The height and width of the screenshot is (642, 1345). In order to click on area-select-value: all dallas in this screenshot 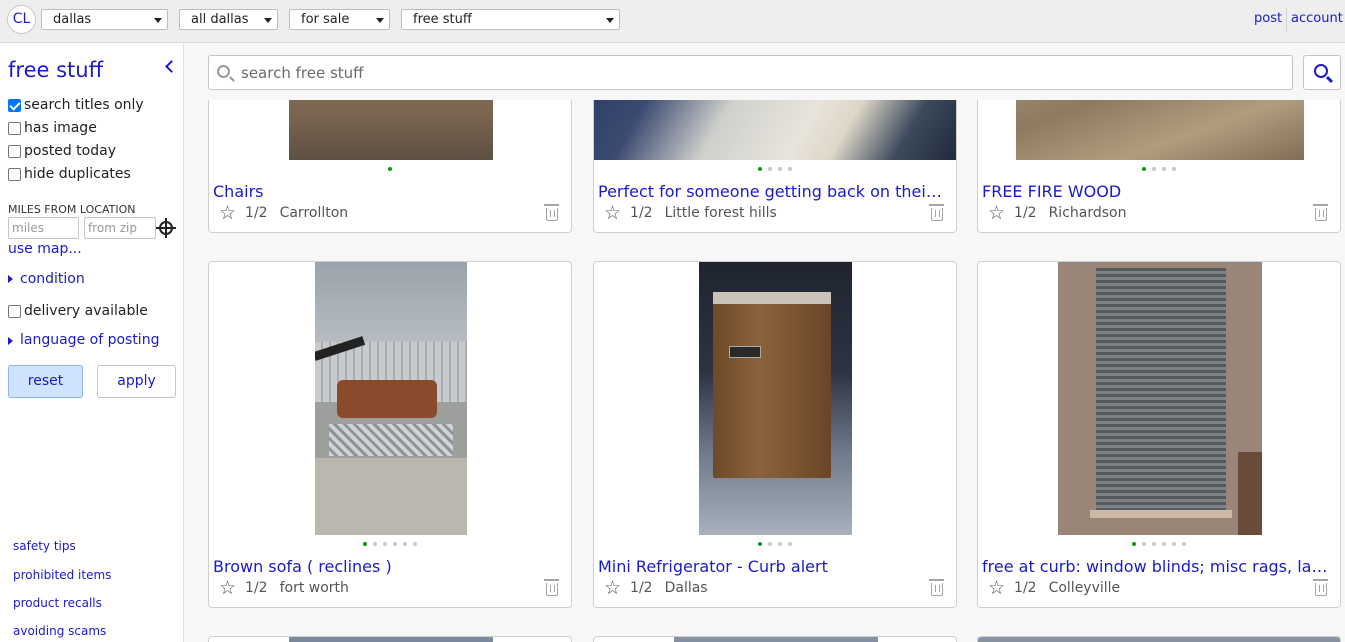, I will do `click(220, 19)`.